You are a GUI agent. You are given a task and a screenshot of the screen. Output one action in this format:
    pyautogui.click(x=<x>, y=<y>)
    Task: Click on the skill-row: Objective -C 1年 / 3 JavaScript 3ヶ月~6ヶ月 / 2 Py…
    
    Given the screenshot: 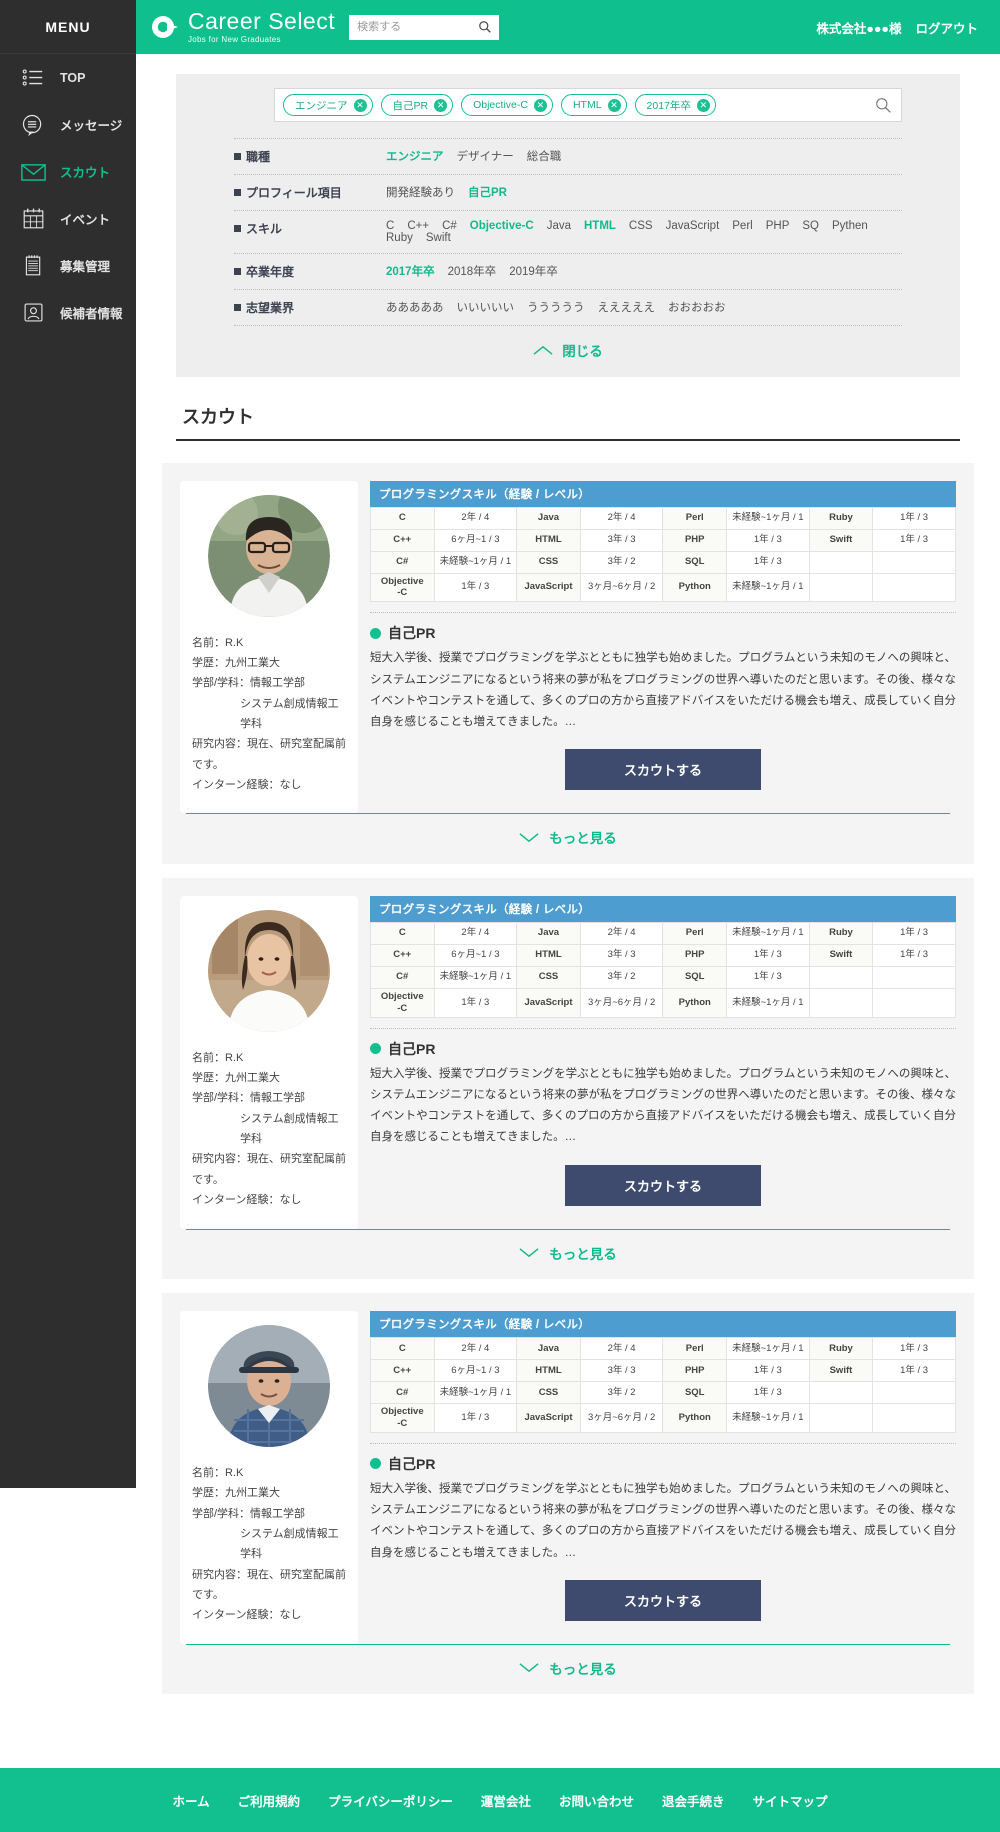 What is the action you would take?
    pyautogui.click(x=663, y=1418)
    